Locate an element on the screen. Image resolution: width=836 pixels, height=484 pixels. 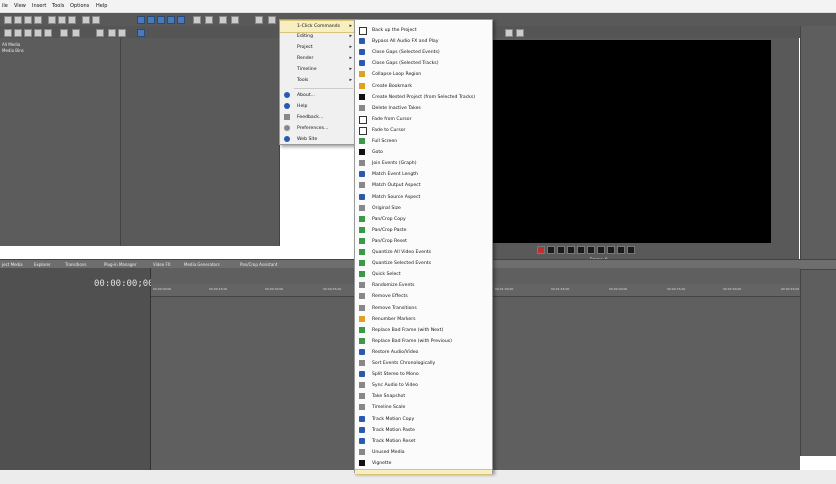
menu-item-command: Bypass All Audio FX and Play is located at coordinates (423, 41).